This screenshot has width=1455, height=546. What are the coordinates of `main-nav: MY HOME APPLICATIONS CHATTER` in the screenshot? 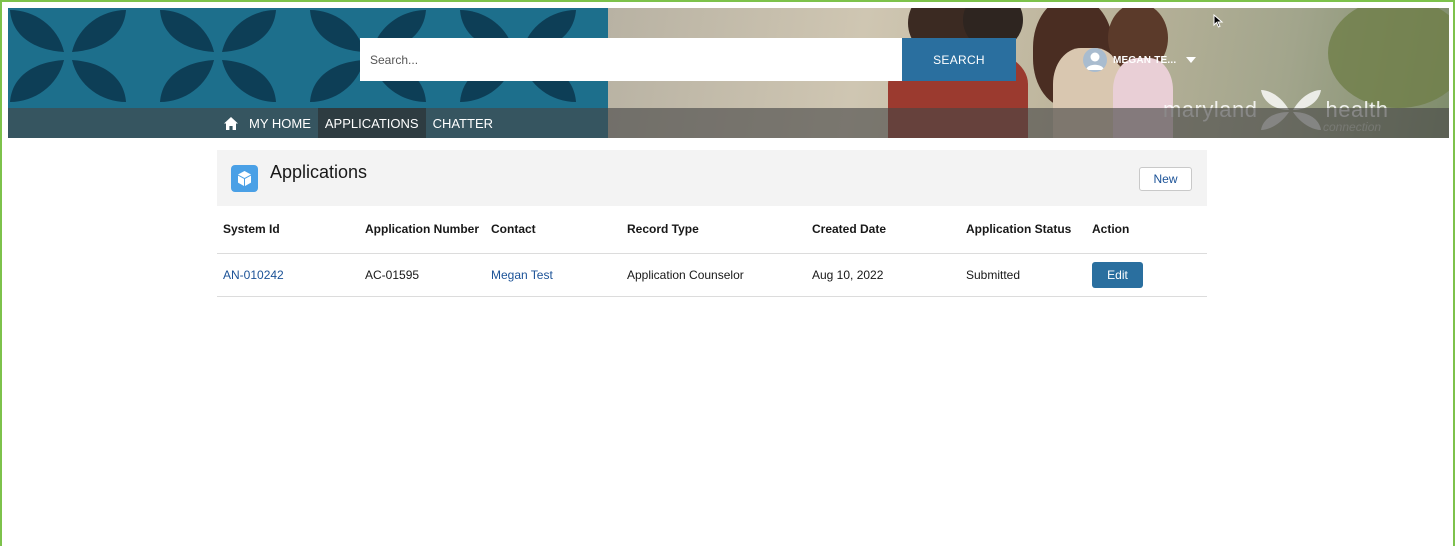 It's located at (728, 123).